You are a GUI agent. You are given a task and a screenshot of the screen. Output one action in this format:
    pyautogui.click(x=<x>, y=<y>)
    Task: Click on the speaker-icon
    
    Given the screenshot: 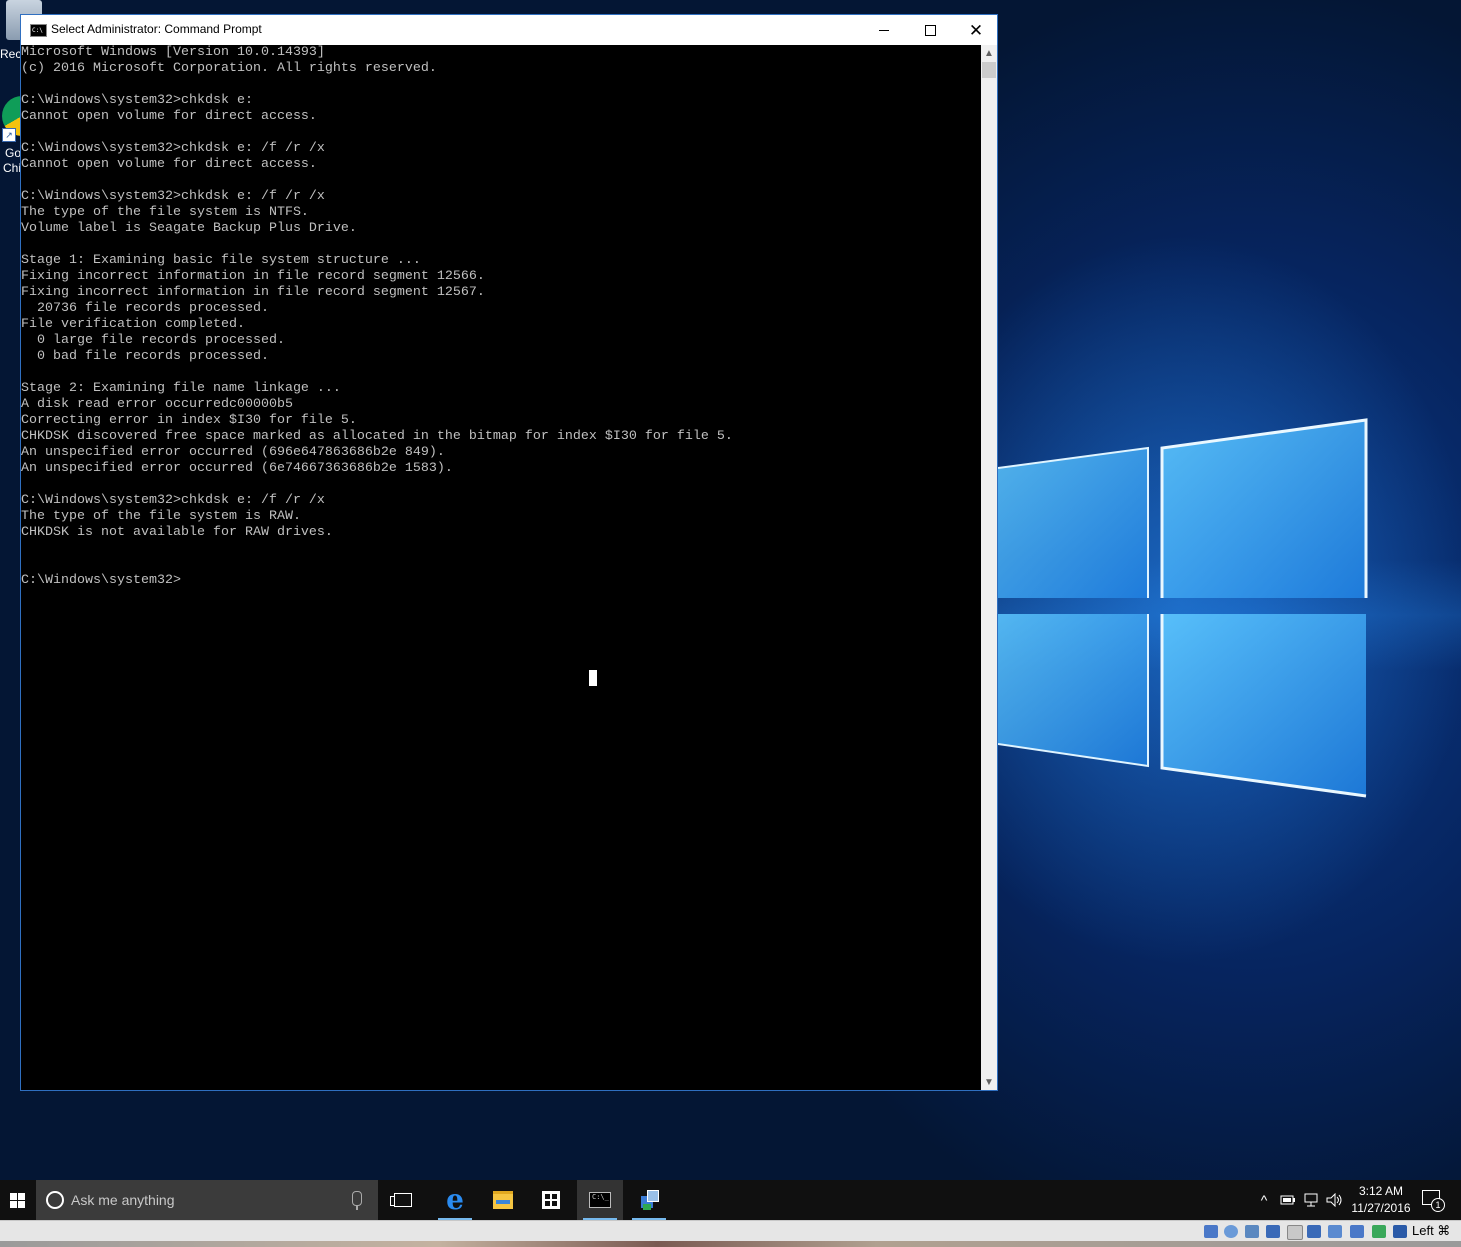 What is the action you would take?
    pyautogui.click(x=1334, y=1200)
    